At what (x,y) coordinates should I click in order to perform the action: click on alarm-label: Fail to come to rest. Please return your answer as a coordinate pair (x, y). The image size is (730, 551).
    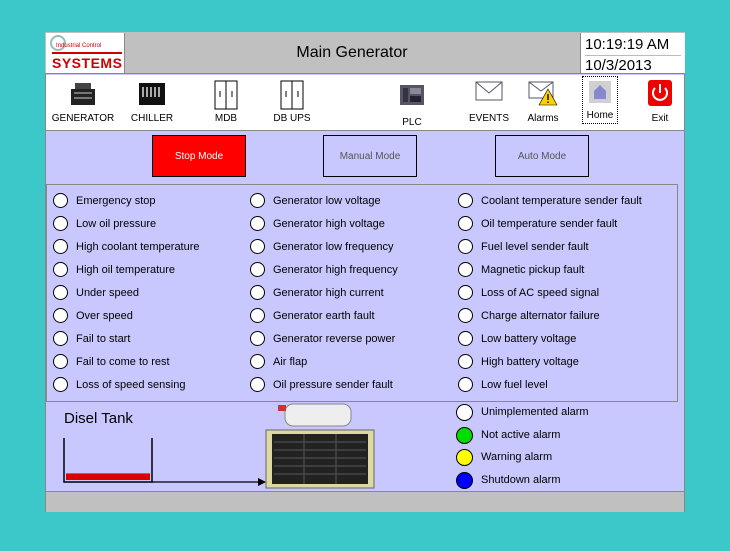
    Looking at the image, I should click on (123, 362).